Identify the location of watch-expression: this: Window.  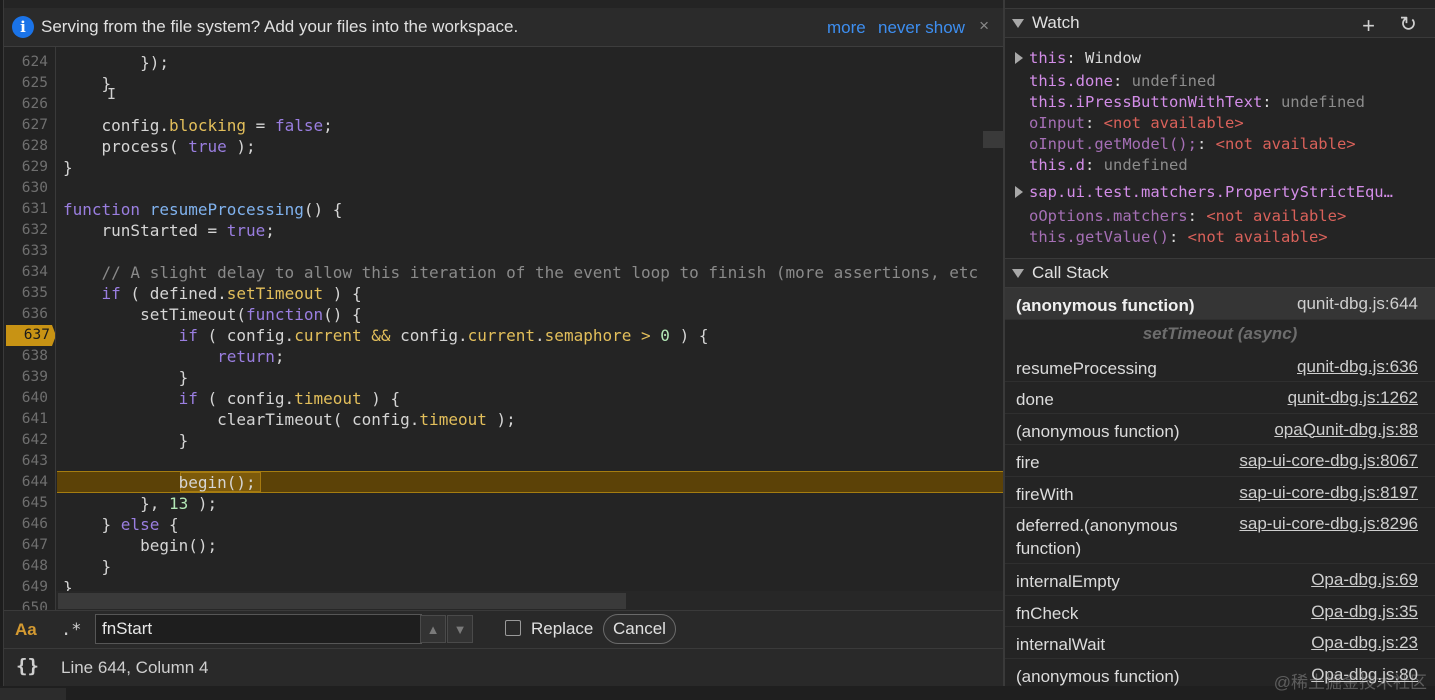
(1085, 58).